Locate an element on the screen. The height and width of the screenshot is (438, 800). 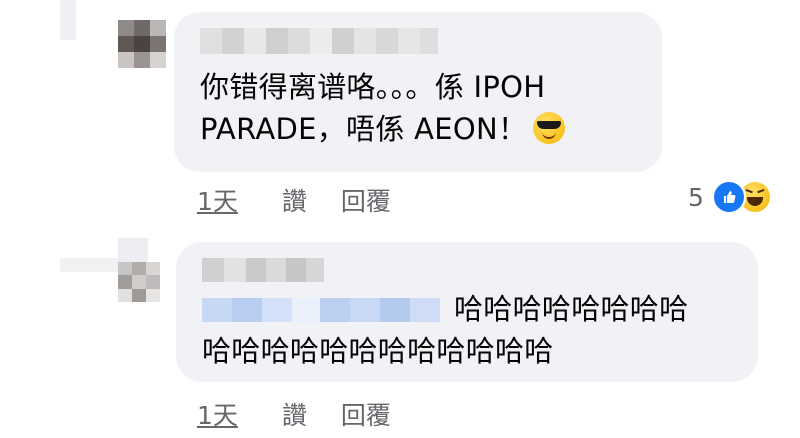
sunglasses-emoji-icon is located at coordinates (549, 128).